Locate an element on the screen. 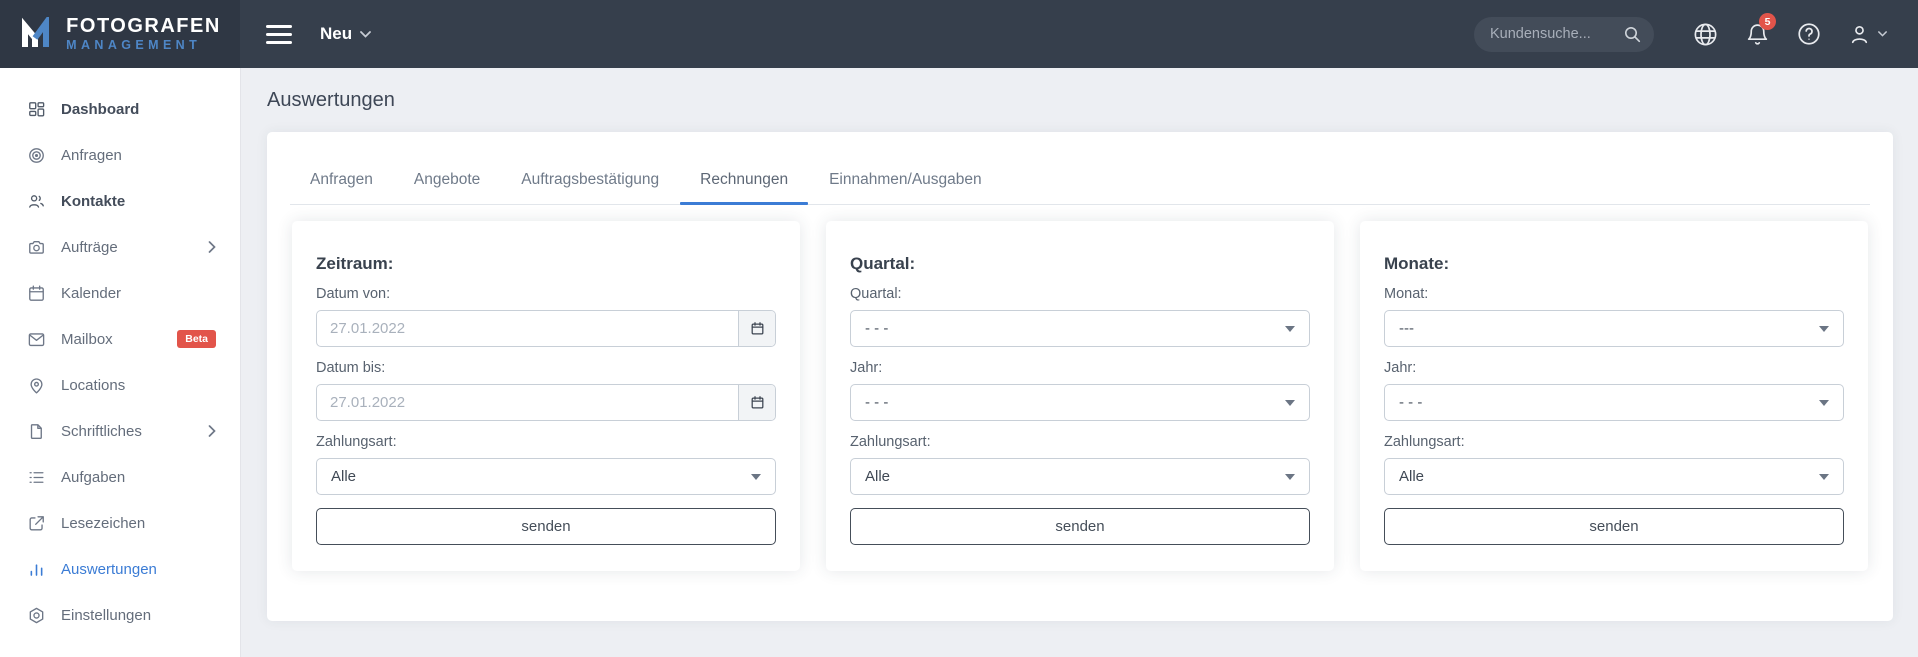 The image size is (1918, 657). sidebar-item-mailbox: Mailbox Beta is located at coordinates (120, 339).